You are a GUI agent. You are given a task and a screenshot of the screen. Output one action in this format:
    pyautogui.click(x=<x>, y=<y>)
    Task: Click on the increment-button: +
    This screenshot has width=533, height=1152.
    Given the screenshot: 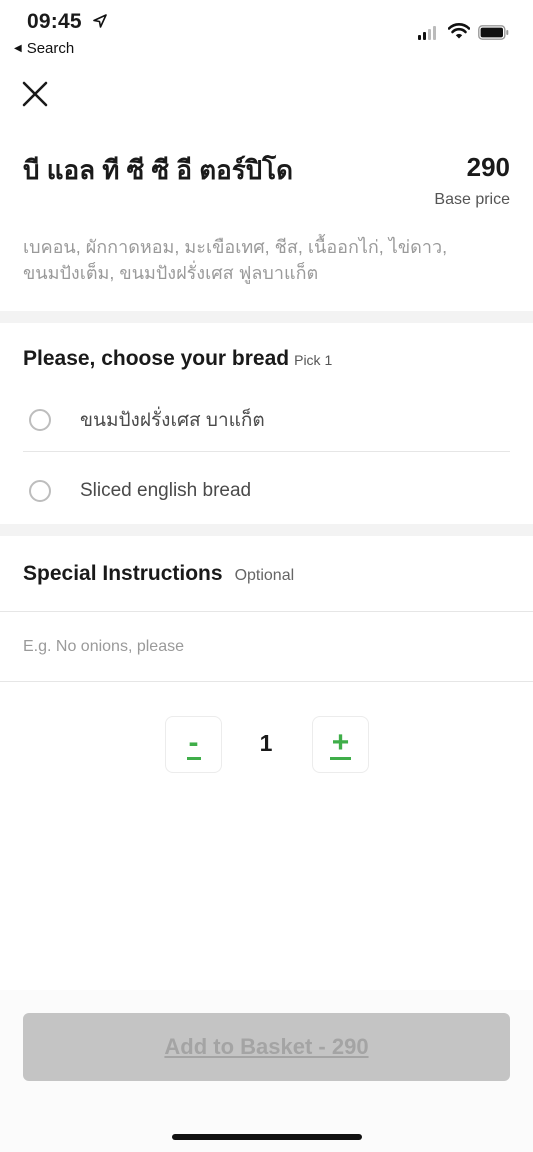 What is the action you would take?
    pyautogui.click(x=340, y=744)
    